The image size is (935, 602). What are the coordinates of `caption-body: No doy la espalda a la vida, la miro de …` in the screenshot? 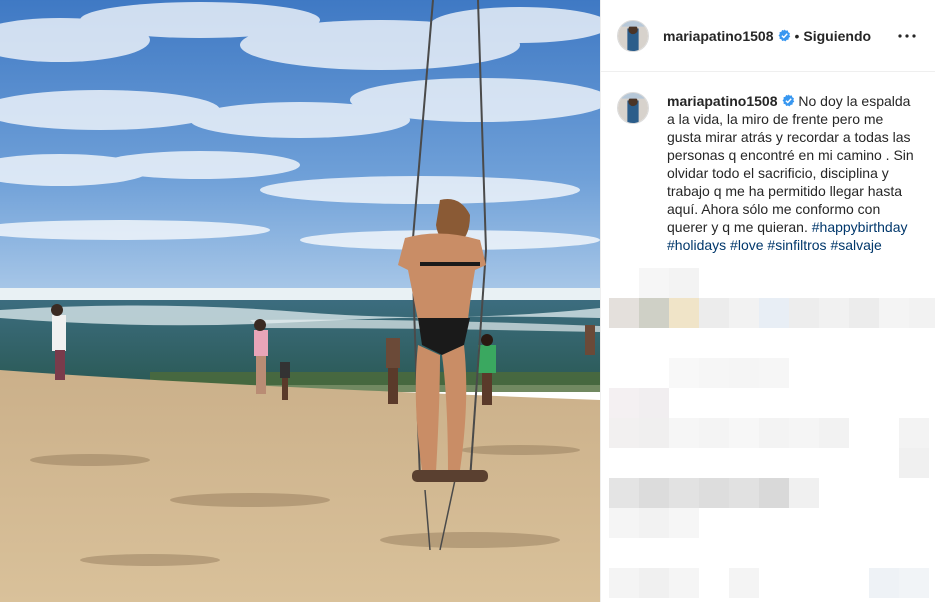 It's located at (790, 164).